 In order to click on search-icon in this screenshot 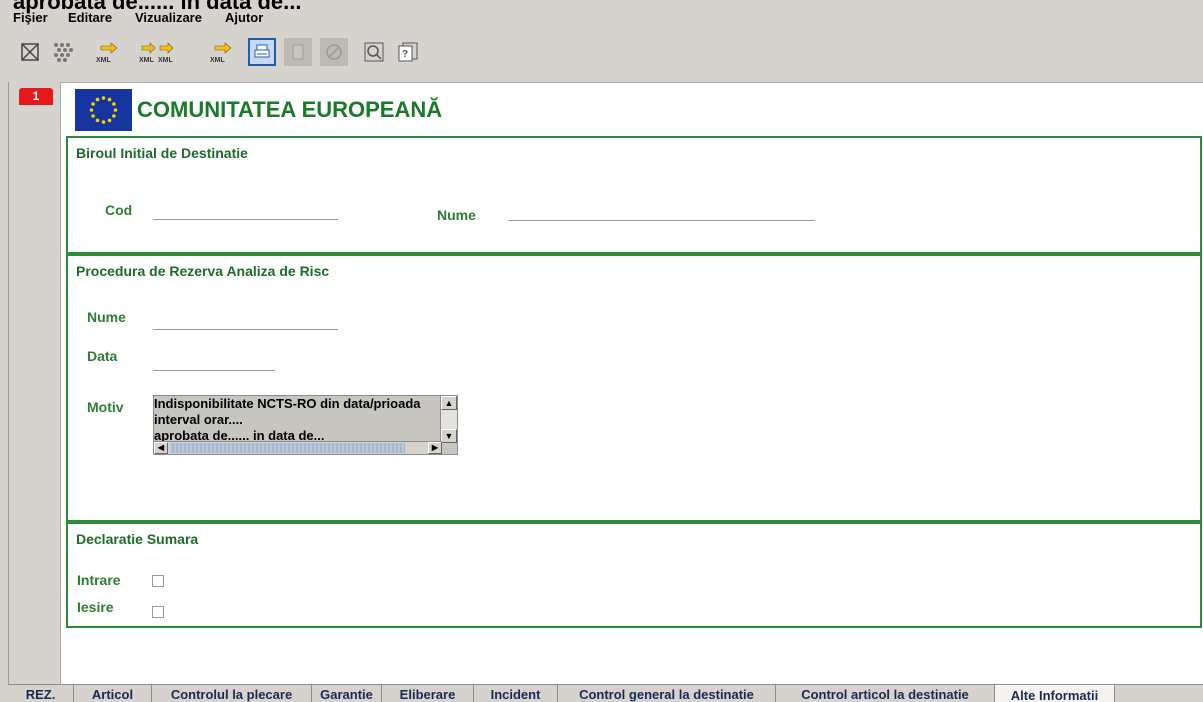, I will do `click(374, 52)`.